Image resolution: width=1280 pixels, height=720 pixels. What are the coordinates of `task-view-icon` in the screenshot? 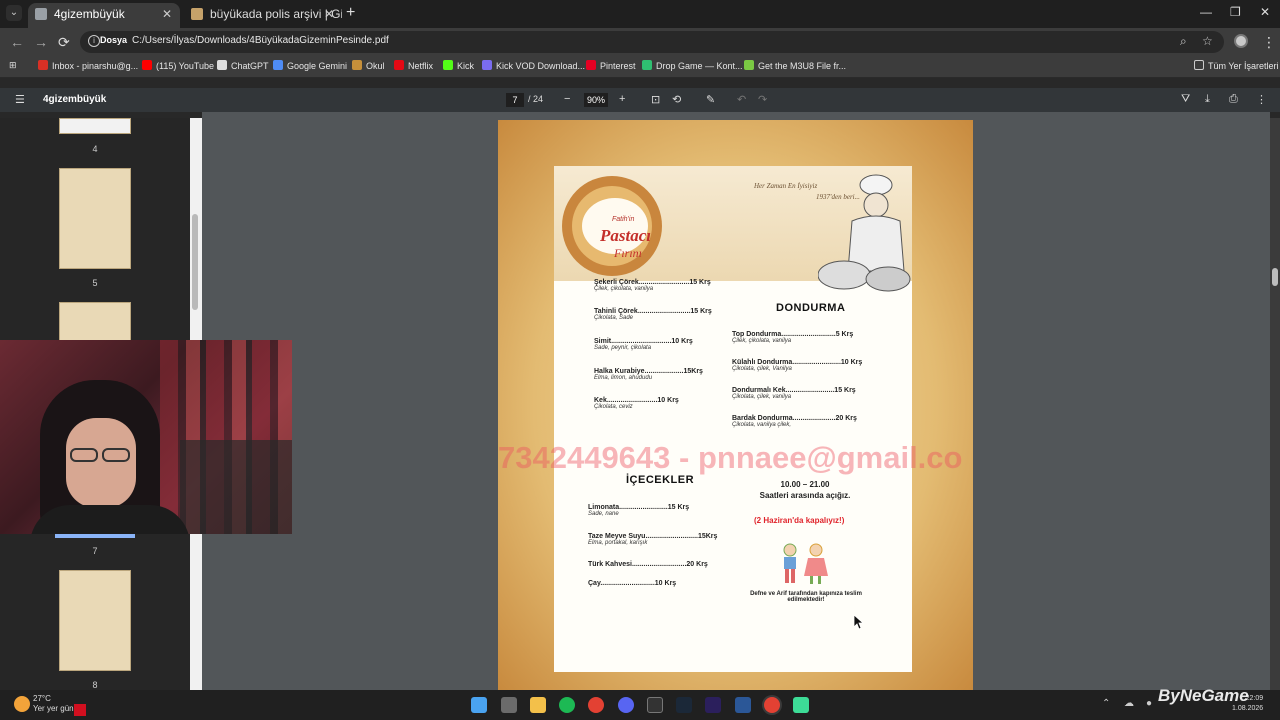 It's located at (509, 705).